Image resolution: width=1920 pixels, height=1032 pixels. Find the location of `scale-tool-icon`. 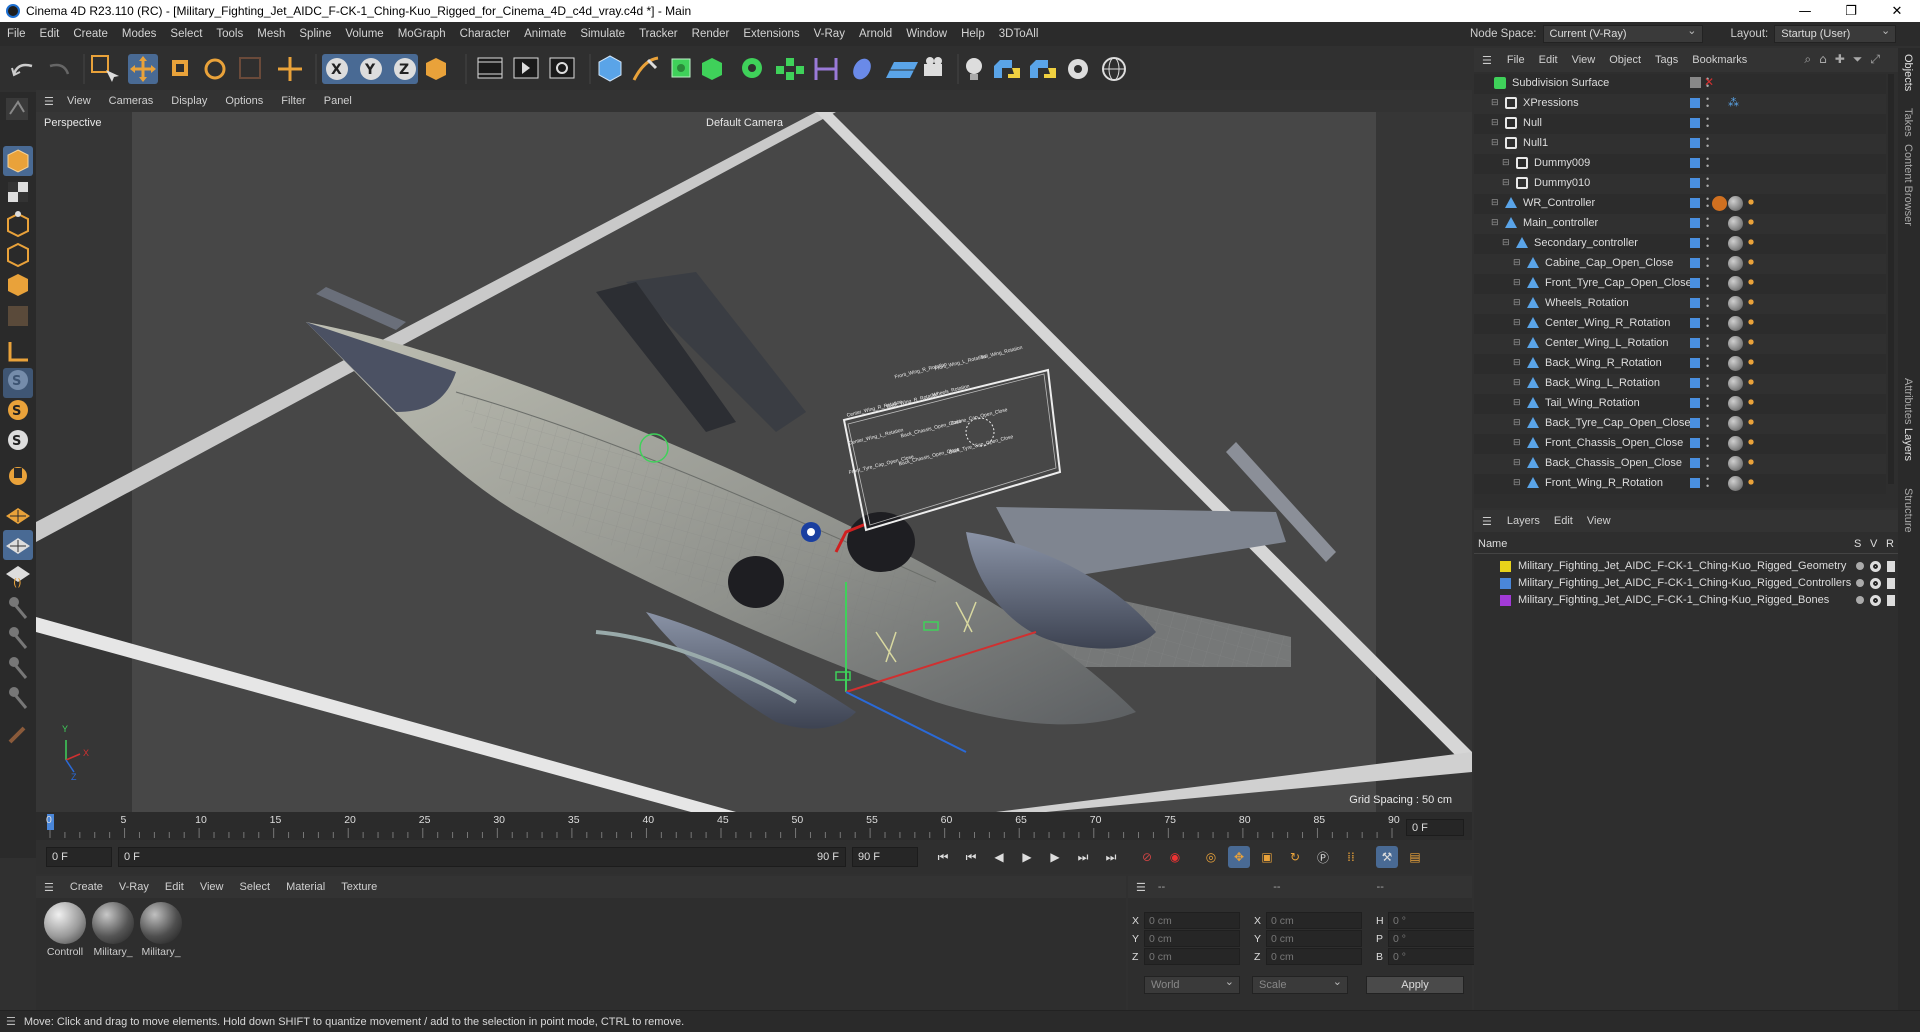

scale-tool-icon is located at coordinates (180, 68).